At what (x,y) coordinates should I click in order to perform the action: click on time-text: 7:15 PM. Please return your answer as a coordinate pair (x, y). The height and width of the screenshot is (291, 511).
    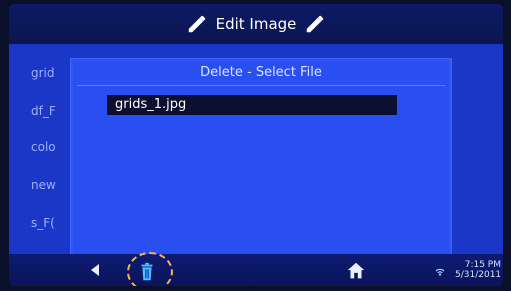
    Looking at the image, I should click on (482, 265).